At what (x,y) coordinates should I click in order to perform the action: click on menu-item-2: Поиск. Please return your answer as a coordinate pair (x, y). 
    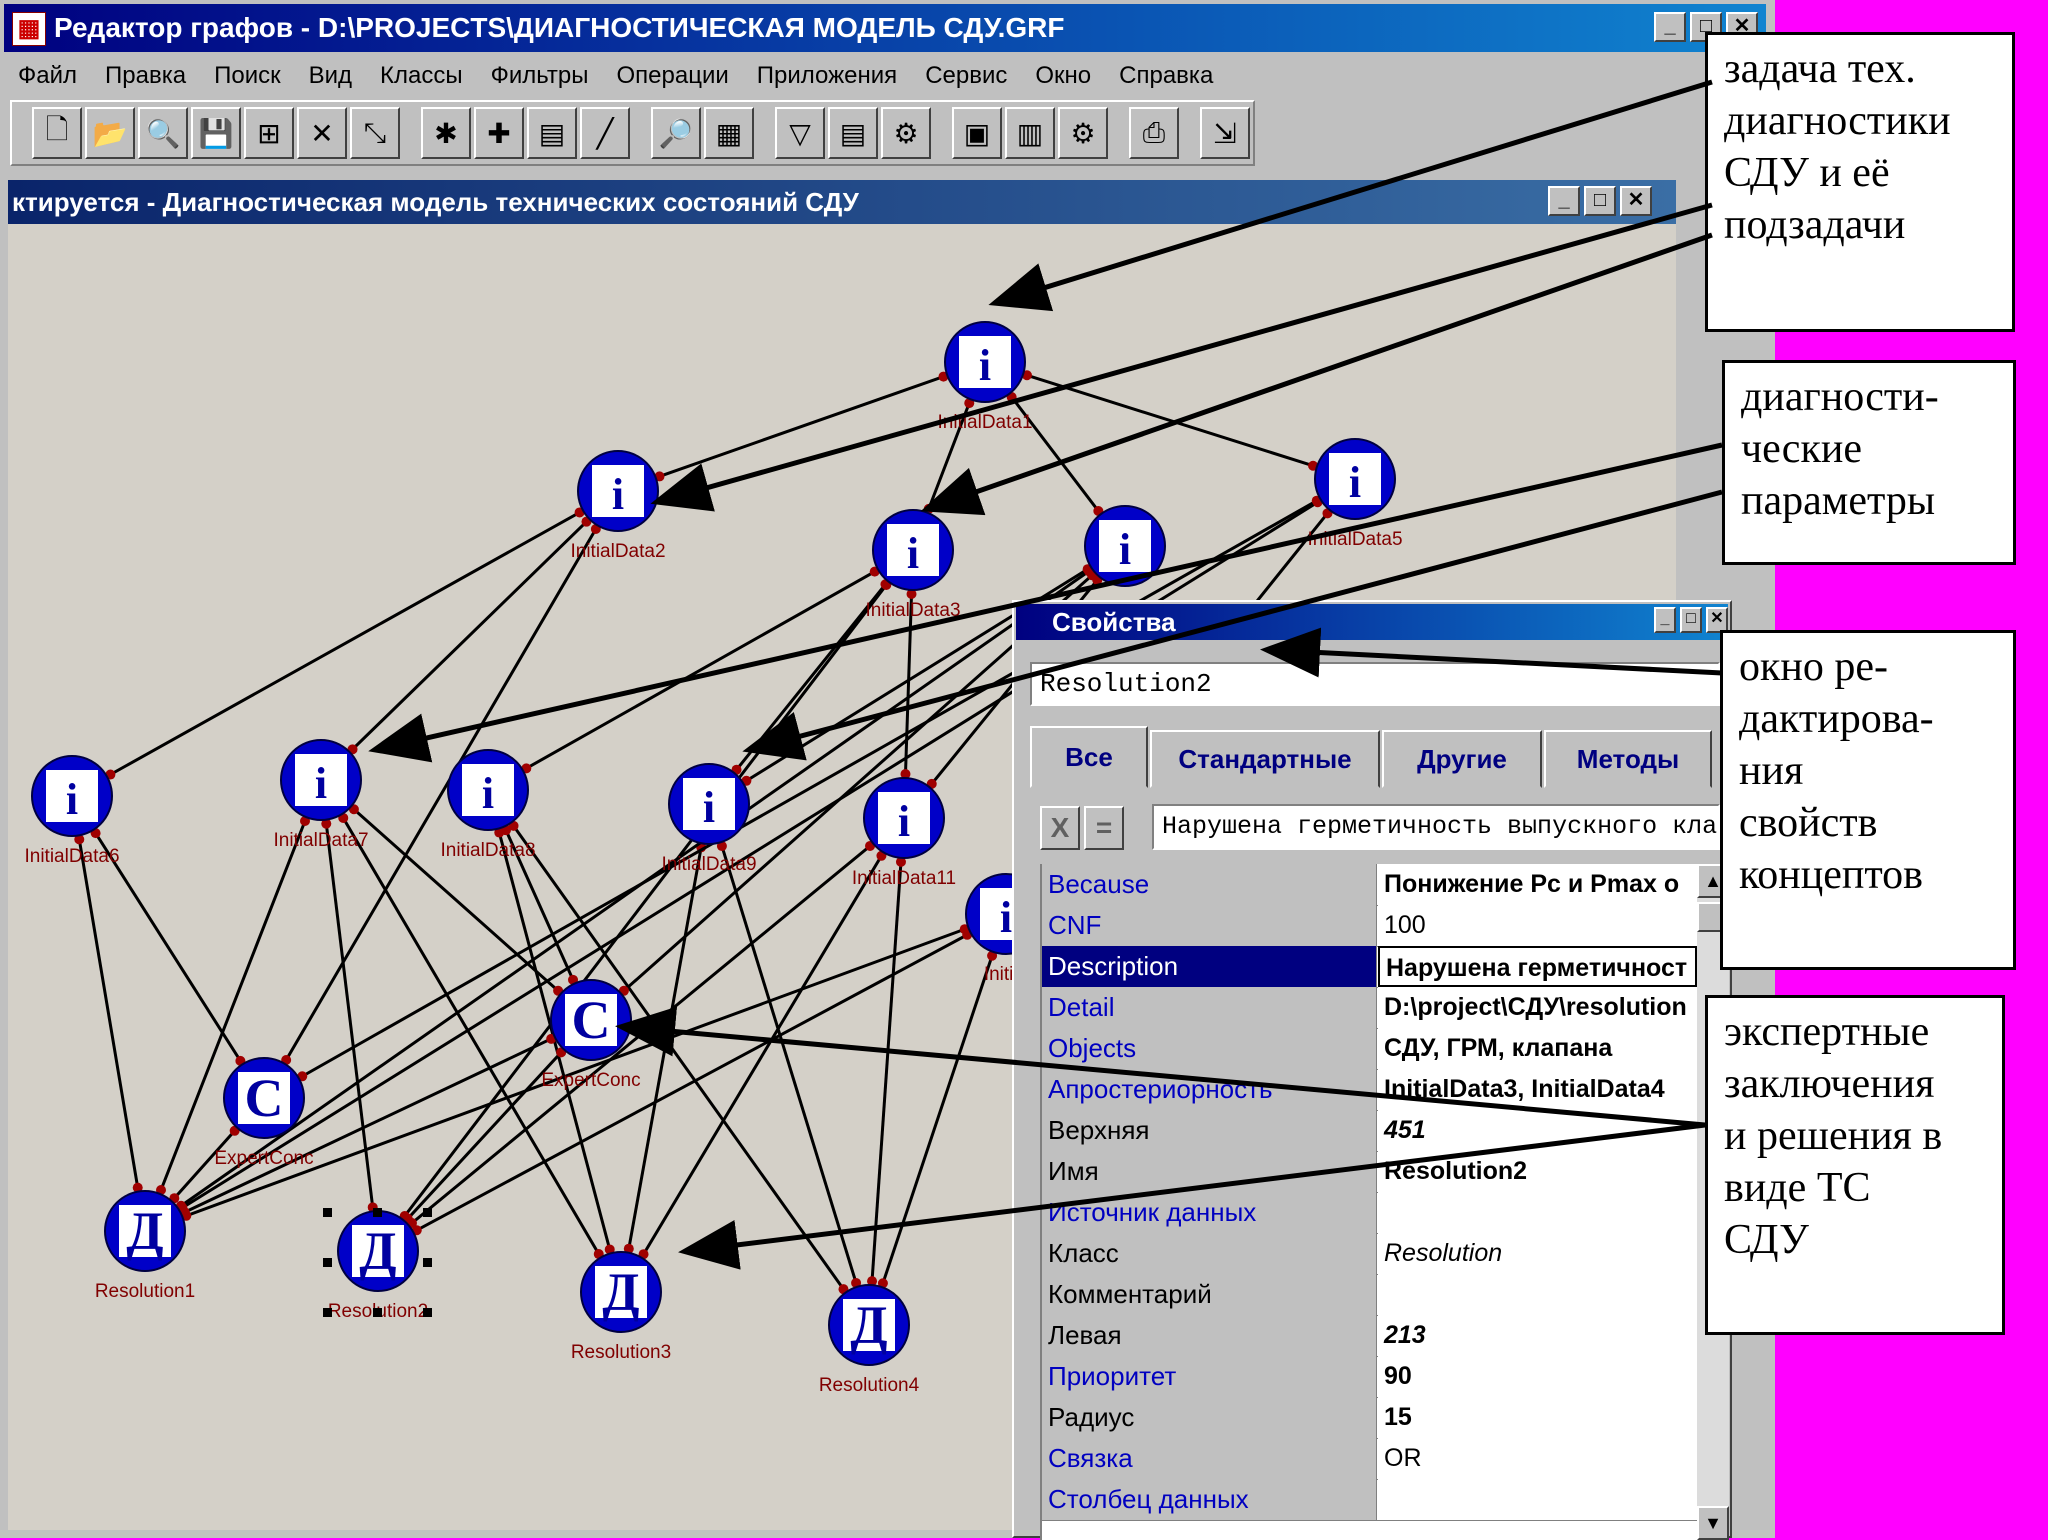
    Looking at the image, I should click on (247, 76).